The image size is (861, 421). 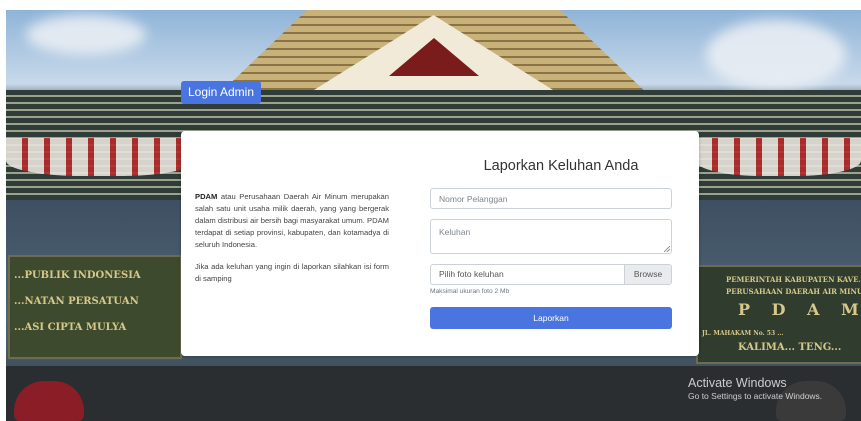 I want to click on submit-complaint-button: Laporkan, so click(x=551, y=318).